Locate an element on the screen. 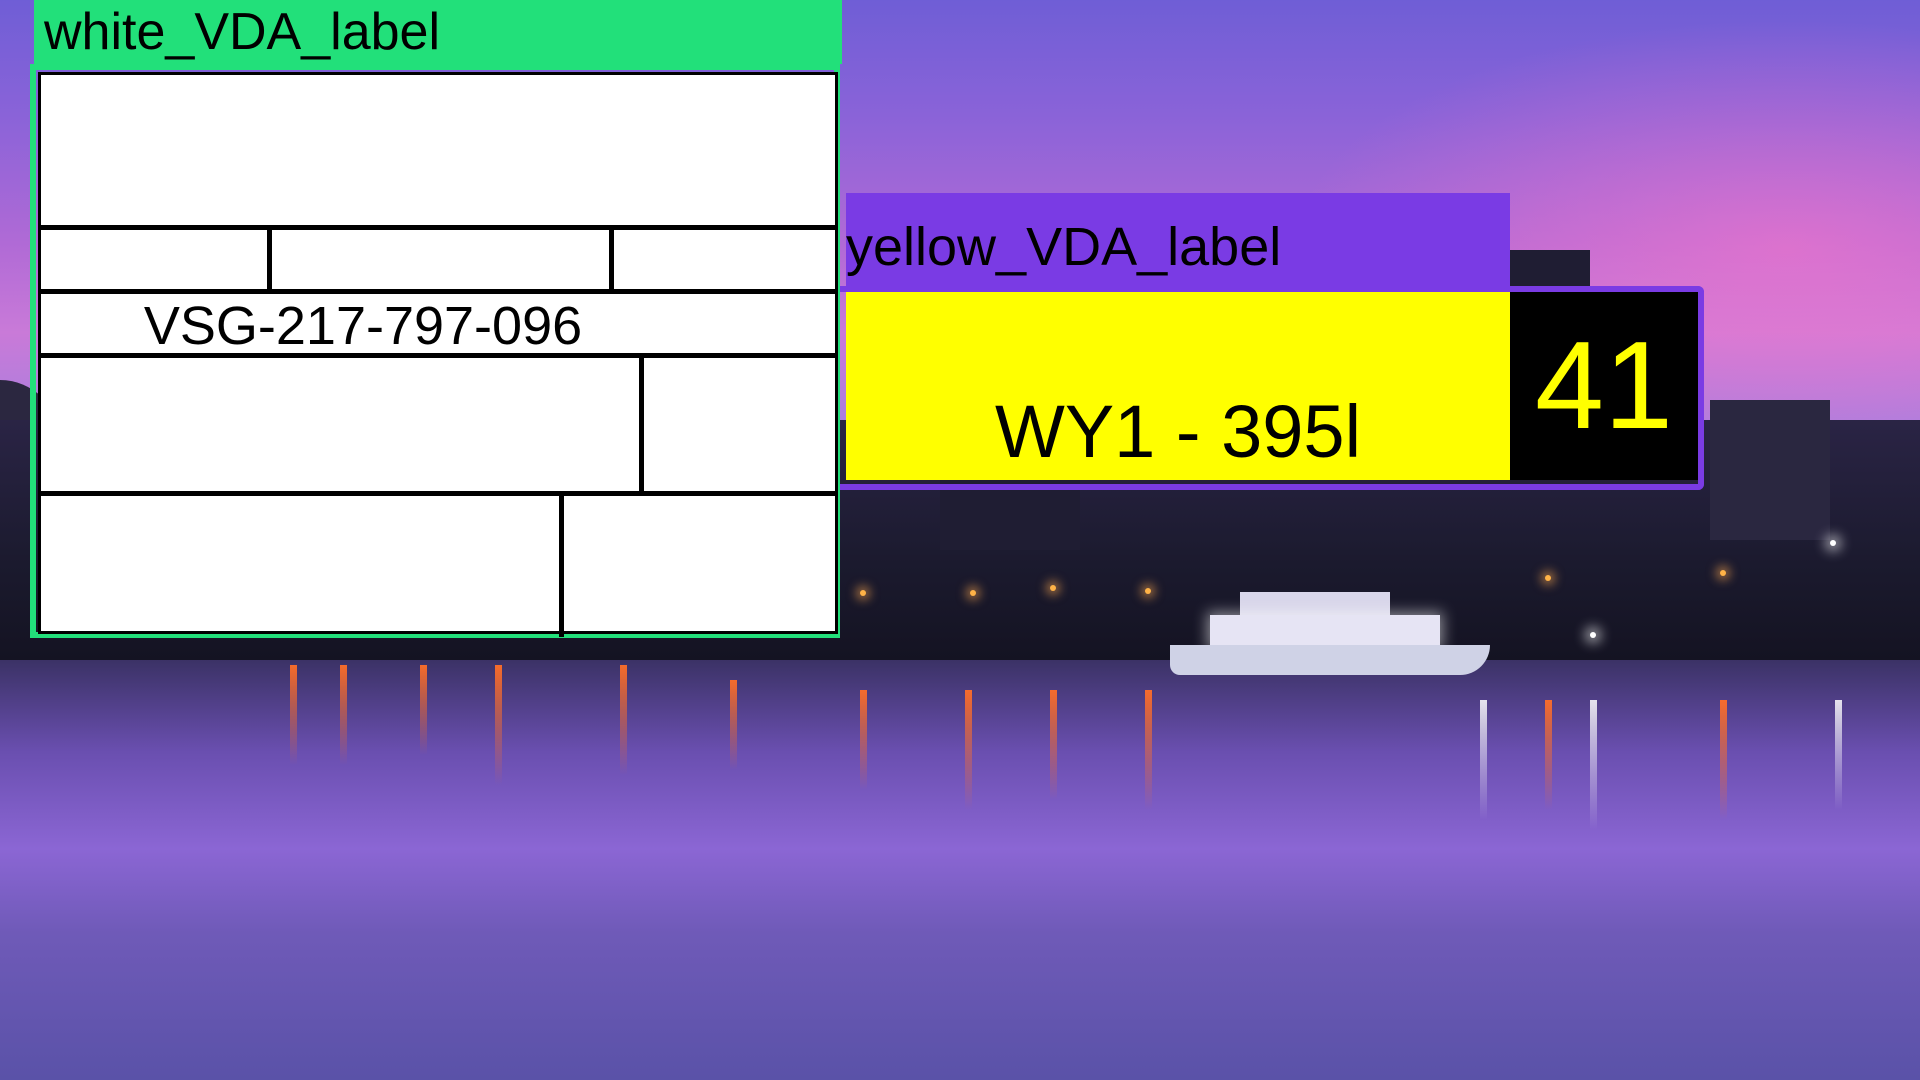 Image resolution: width=1920 pixels, height=1080 pixels. riverboat-top-deck is located at coordinates (1315, 604).